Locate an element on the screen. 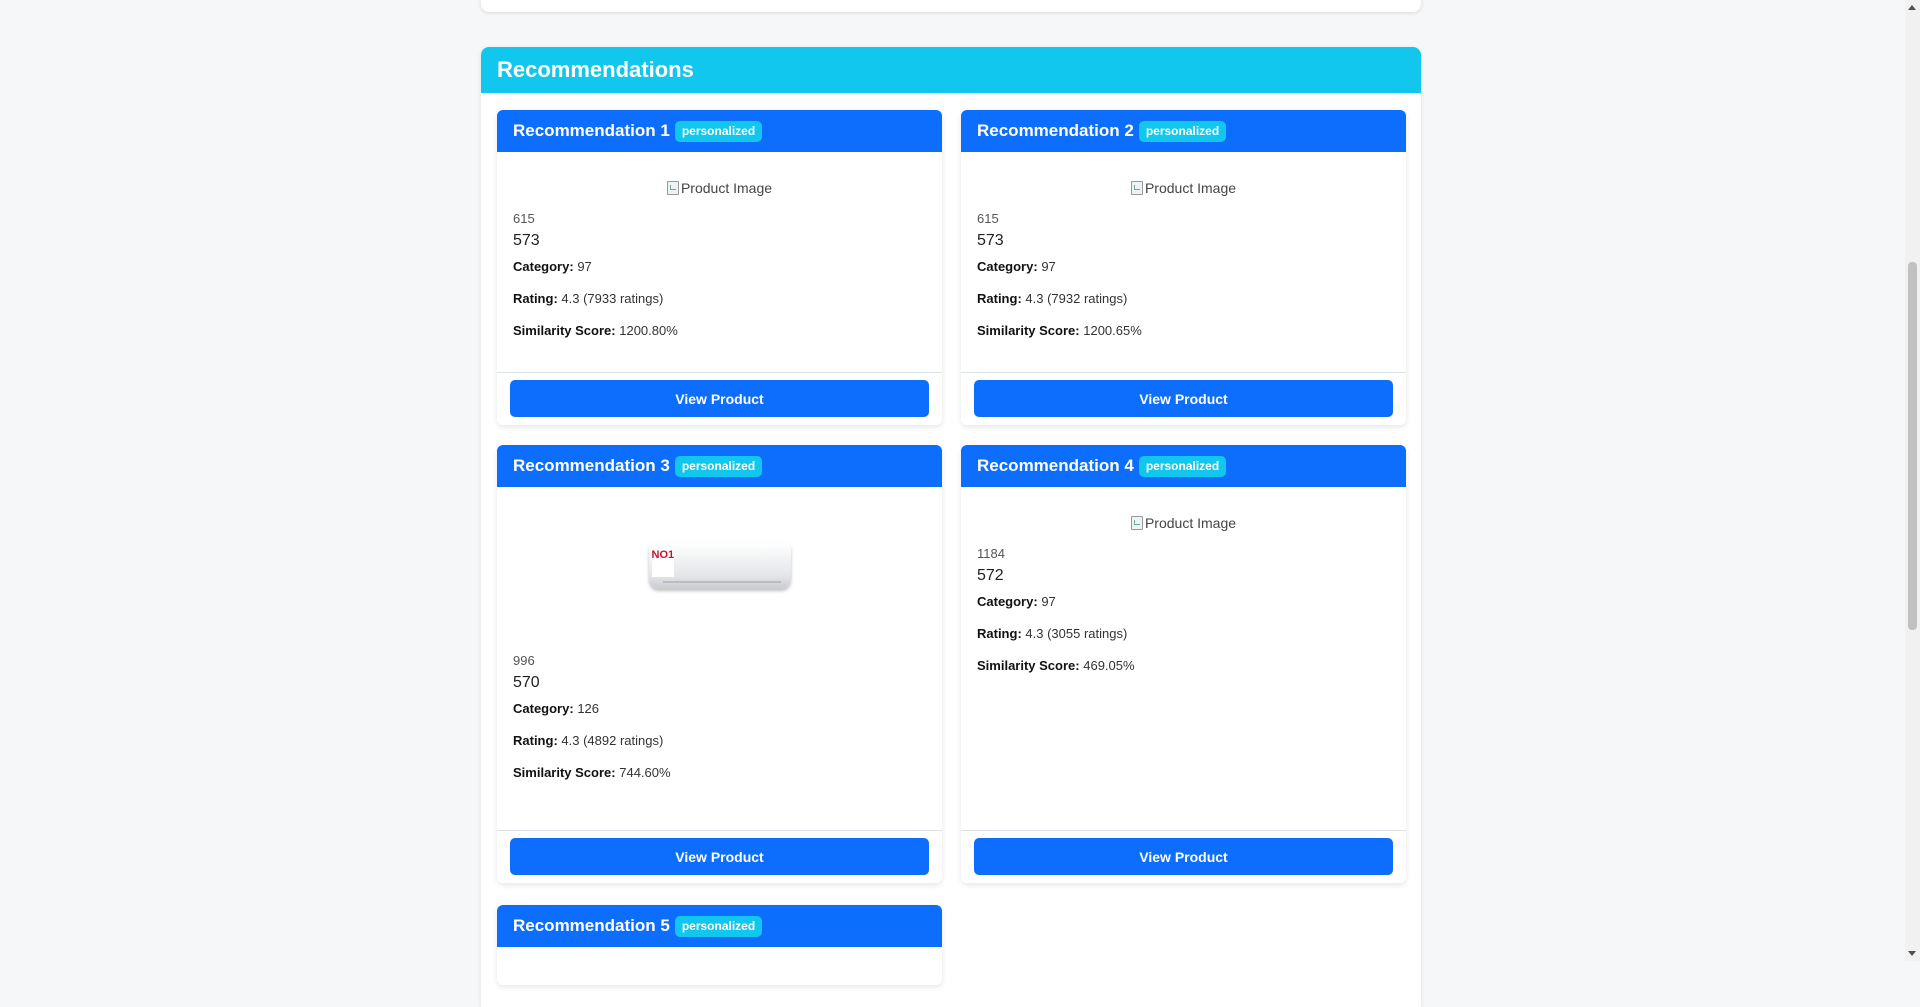 The height and width of the screenshot is (1007, 1920). product-name: 570 is located at coordinates (526, 682).